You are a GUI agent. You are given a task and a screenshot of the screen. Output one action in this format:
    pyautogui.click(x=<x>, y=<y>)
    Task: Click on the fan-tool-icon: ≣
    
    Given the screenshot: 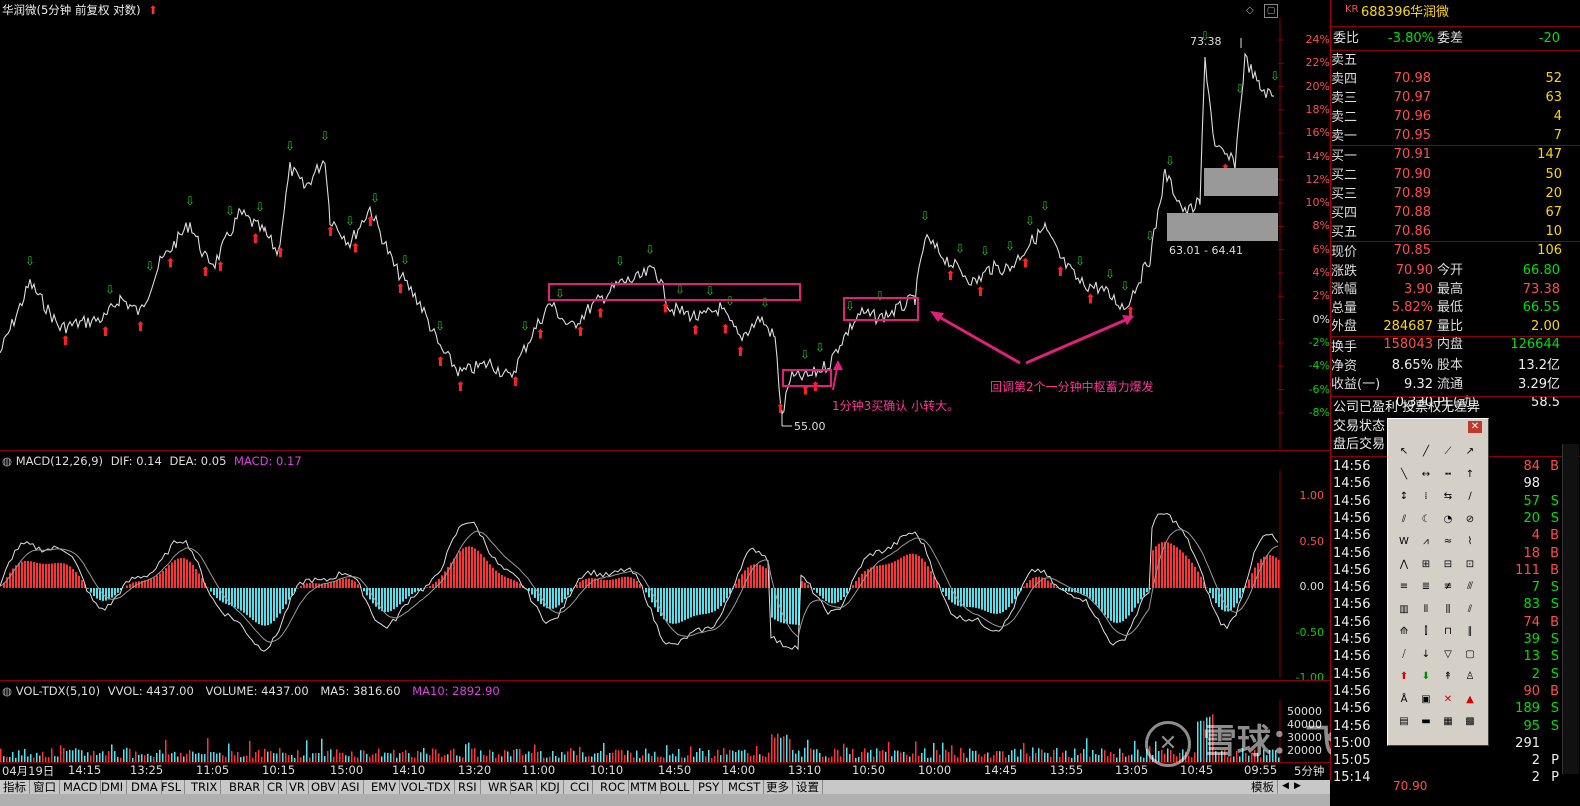 What is the action you would take?
    pyautogui.click(x=1426, y=587)
    